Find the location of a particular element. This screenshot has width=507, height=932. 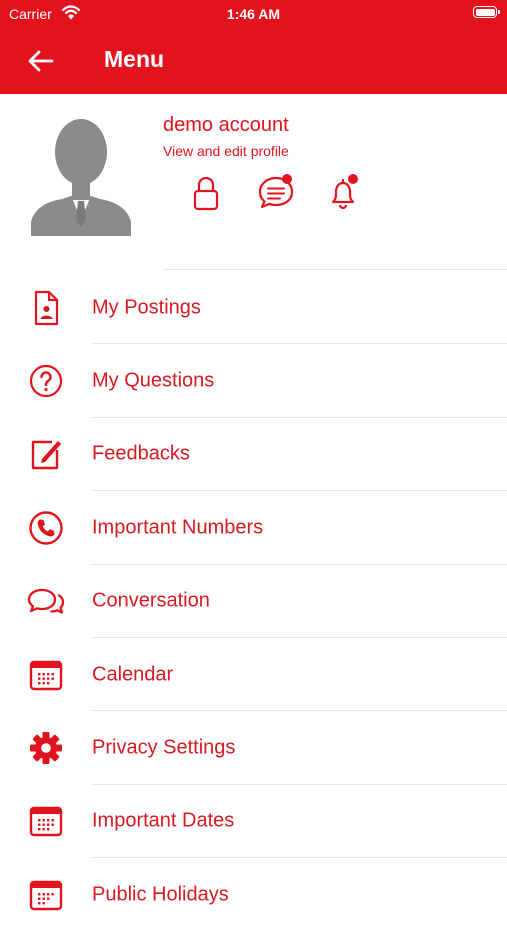

menu-item-label: Conversation is located at coordinates (151, 600).